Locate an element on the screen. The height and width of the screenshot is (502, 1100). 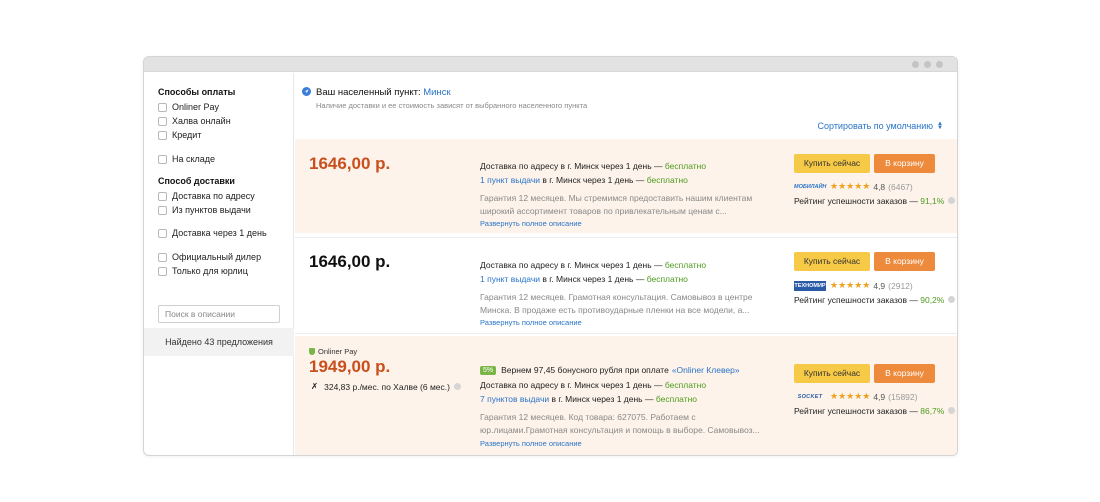
bonus-link: «Onliner Клевер» is located at coordinates (706, 370).